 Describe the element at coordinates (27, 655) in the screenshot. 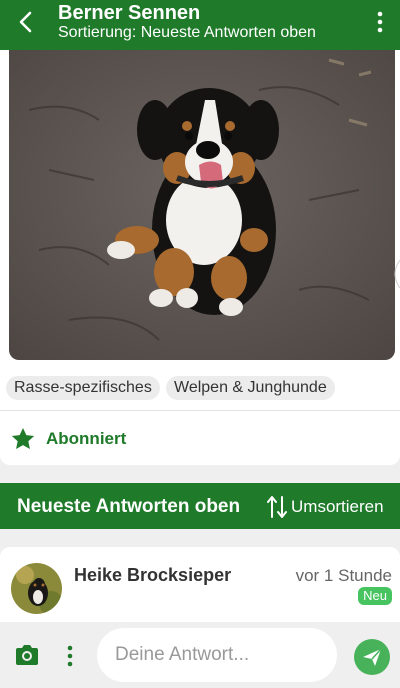

I see `camera-icon` at that location.